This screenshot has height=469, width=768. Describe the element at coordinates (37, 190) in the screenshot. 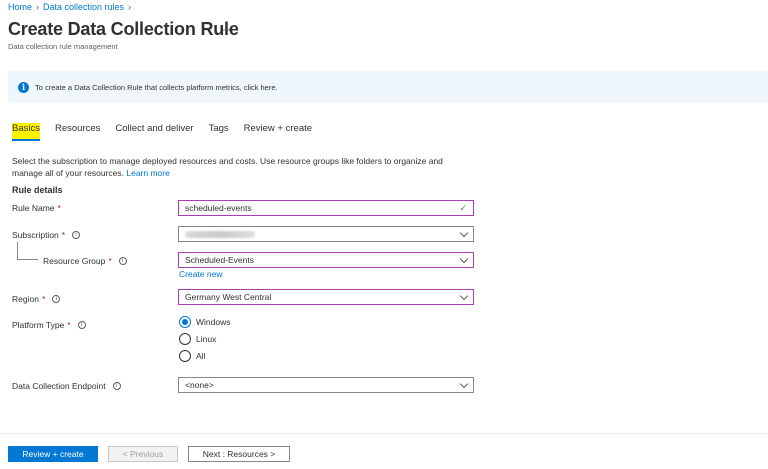

I see `section-title: Rule details` at that location.